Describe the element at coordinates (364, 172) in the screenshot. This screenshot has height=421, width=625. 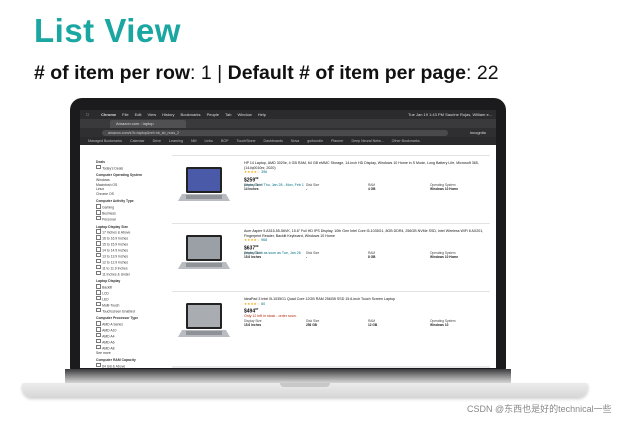
I see `product-rating: ★★★★☆ 396` at that location.